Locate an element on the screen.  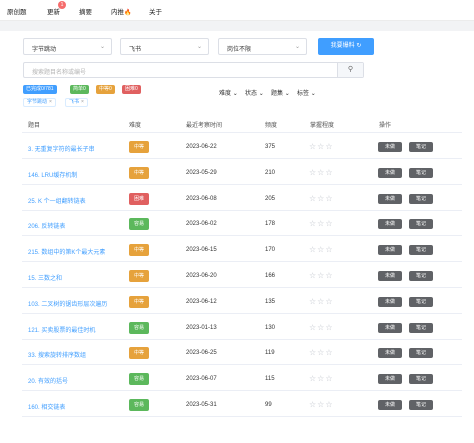
problem-title-link: 206. 反转链表 is located at coordinates (46, 225).